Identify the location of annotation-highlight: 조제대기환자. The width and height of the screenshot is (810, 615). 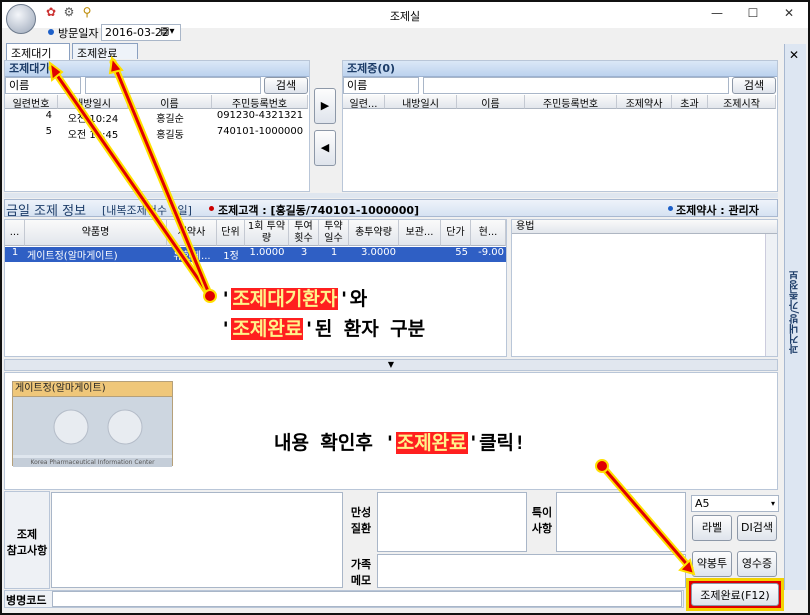
(285, 299).